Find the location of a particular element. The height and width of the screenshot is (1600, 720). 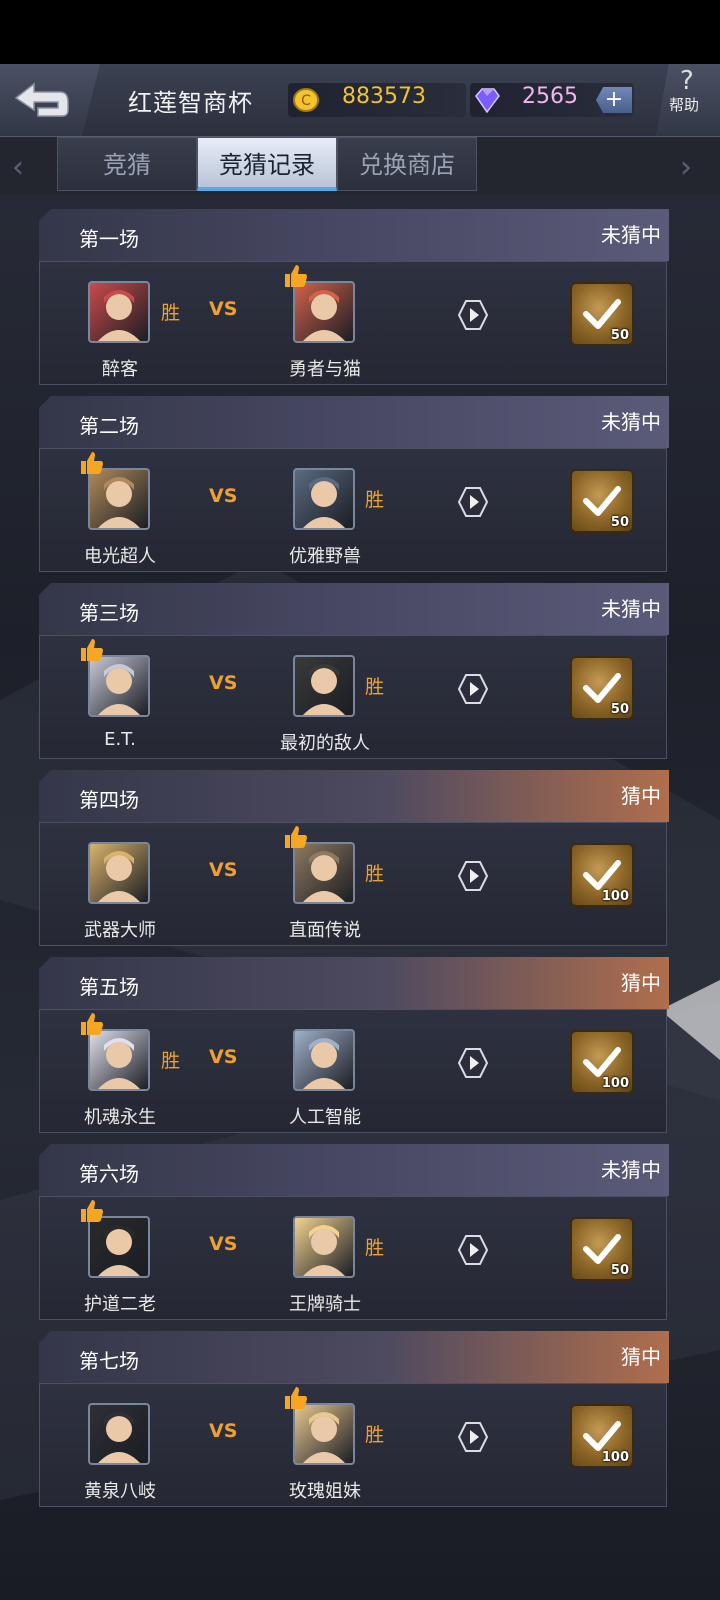

match-body: VS 胜 武器大师 直面传说 100 is located at coordinates (353, 884).